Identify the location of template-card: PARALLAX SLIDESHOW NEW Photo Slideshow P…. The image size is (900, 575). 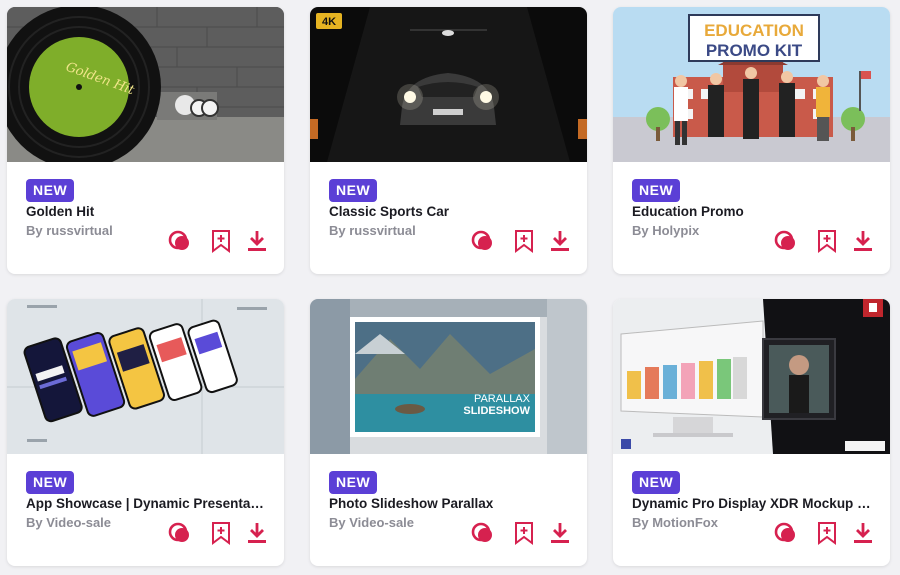
(448, 432).